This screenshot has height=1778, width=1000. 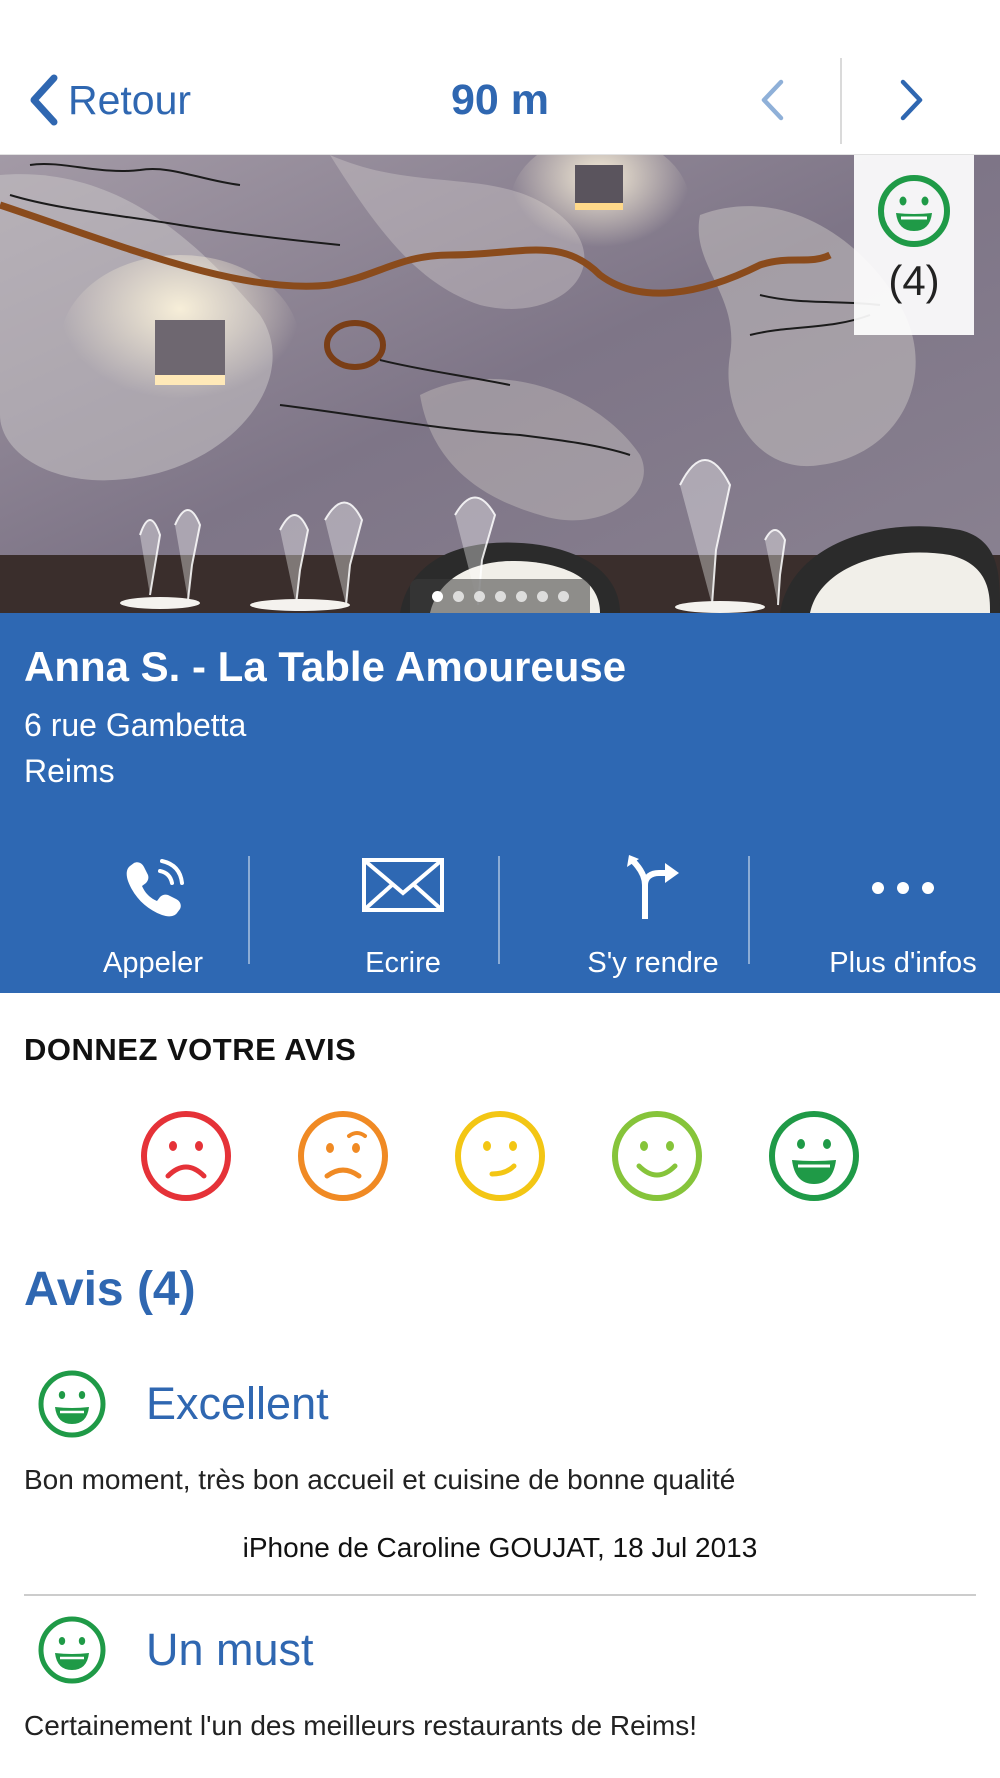 What do you see at coordinates (153, 963) in the screenshot?
I see `call-label: Appeler` at bounding box center [153, 963].